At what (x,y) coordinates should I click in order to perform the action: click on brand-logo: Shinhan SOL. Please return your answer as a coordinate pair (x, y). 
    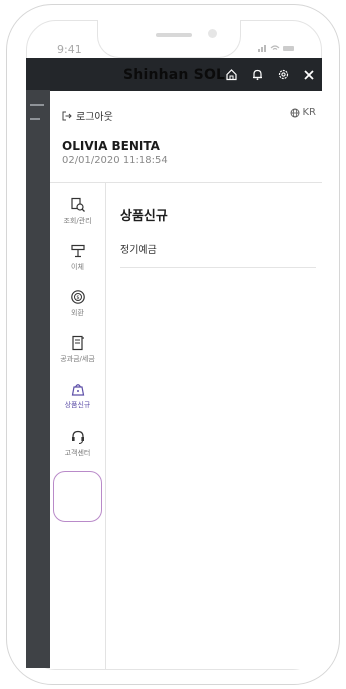
    Looking at the image, I should click on (174, 75).